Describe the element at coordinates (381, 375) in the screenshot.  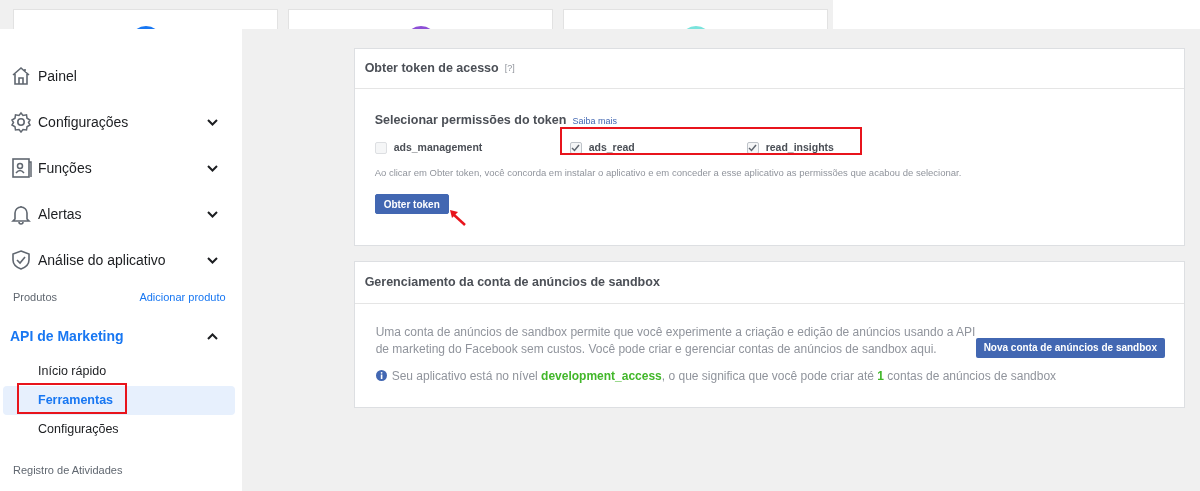
I see `info-icon` at that location.